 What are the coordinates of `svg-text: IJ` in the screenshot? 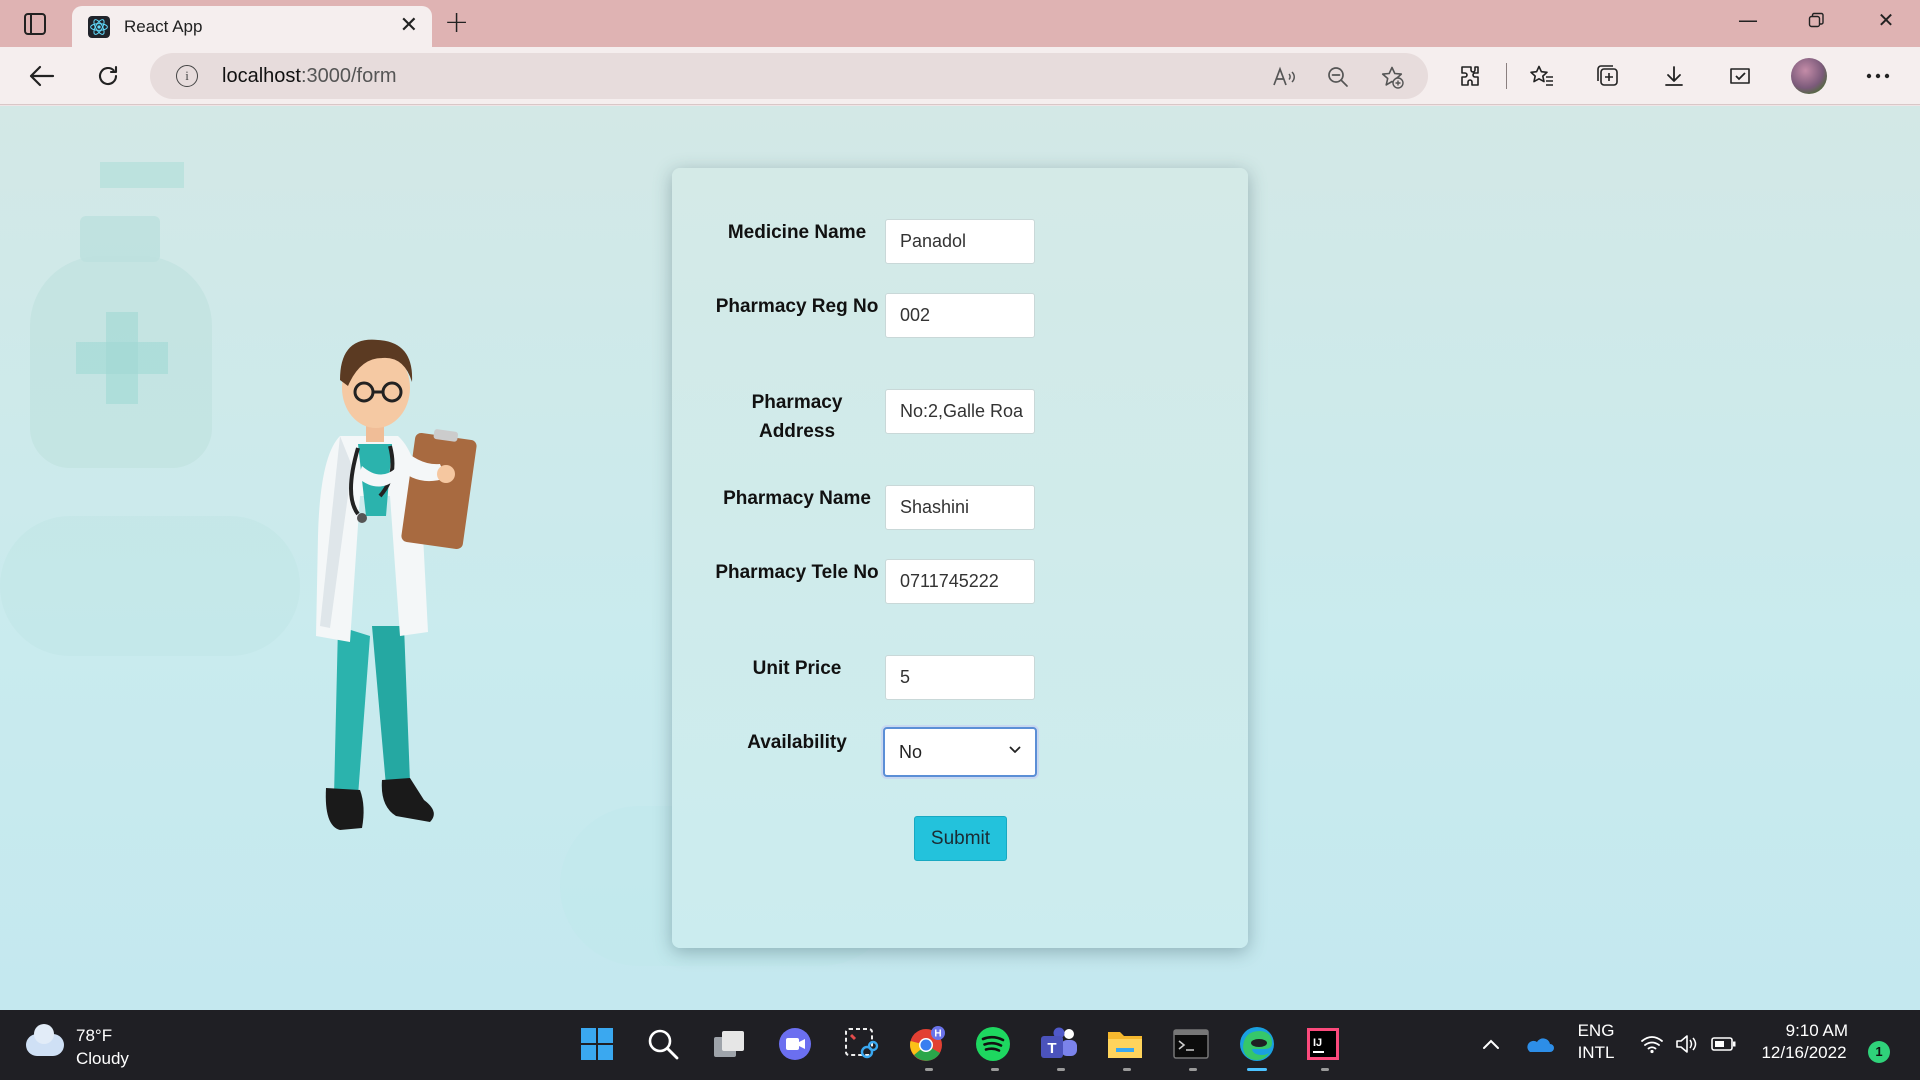 It's located at (1317, 1043).